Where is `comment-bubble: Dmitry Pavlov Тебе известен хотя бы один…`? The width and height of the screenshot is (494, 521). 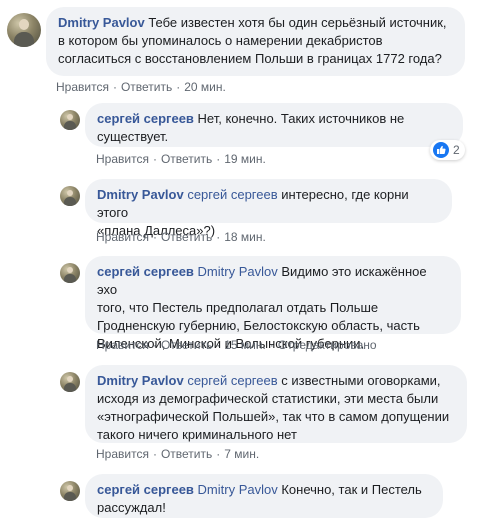 comment-bubble: Dmitry Pavlov Тебе известен хотя бы один… is located at coordinates (255, 41).